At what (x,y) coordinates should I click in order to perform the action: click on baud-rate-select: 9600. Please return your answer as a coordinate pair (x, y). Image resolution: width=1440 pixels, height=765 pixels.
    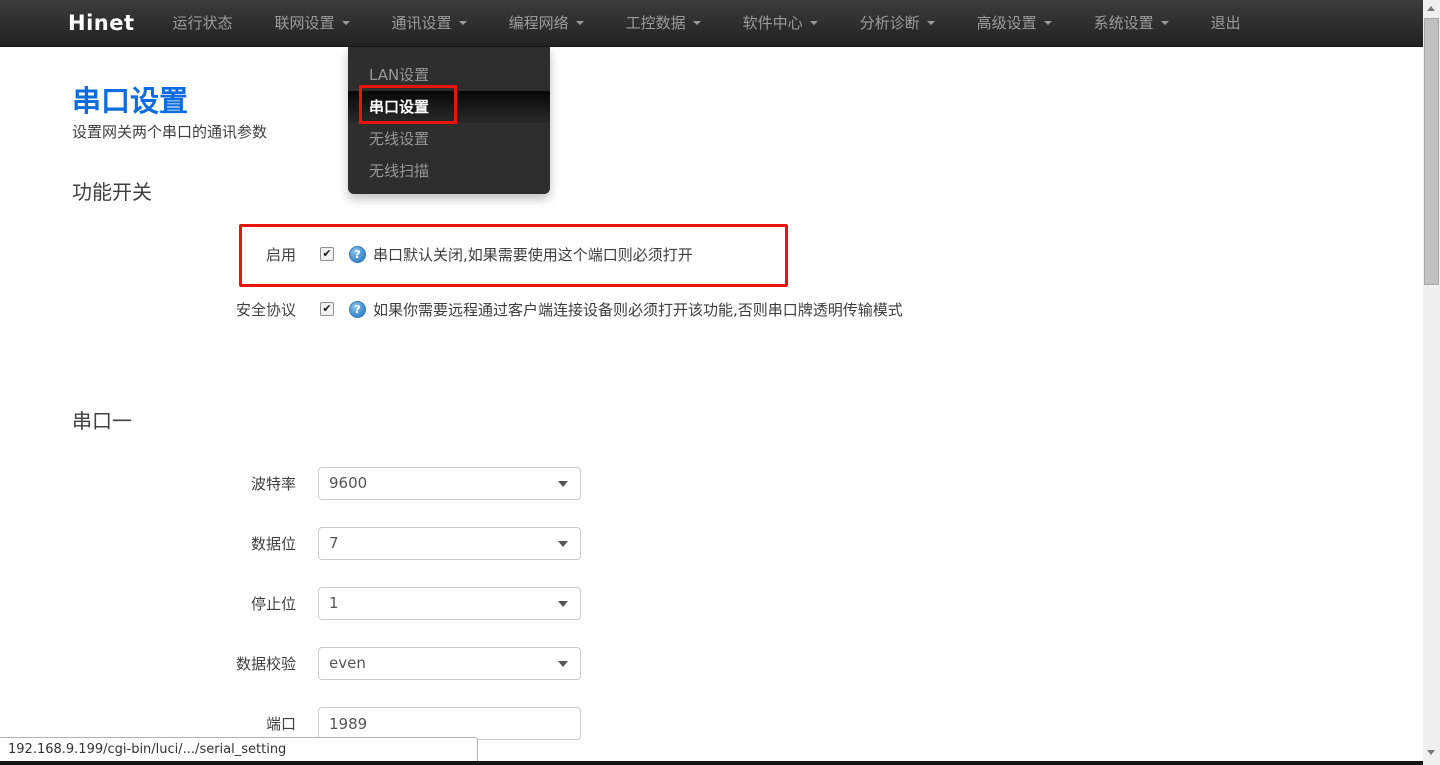
    Looking at the image, I should click on (449, 483).